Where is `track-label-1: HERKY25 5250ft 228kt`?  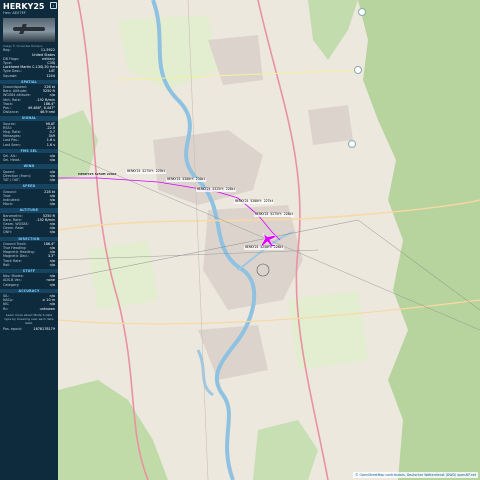
track-label-1: HERKY25 5250ft 228kt is located at coordinates (97, 174).